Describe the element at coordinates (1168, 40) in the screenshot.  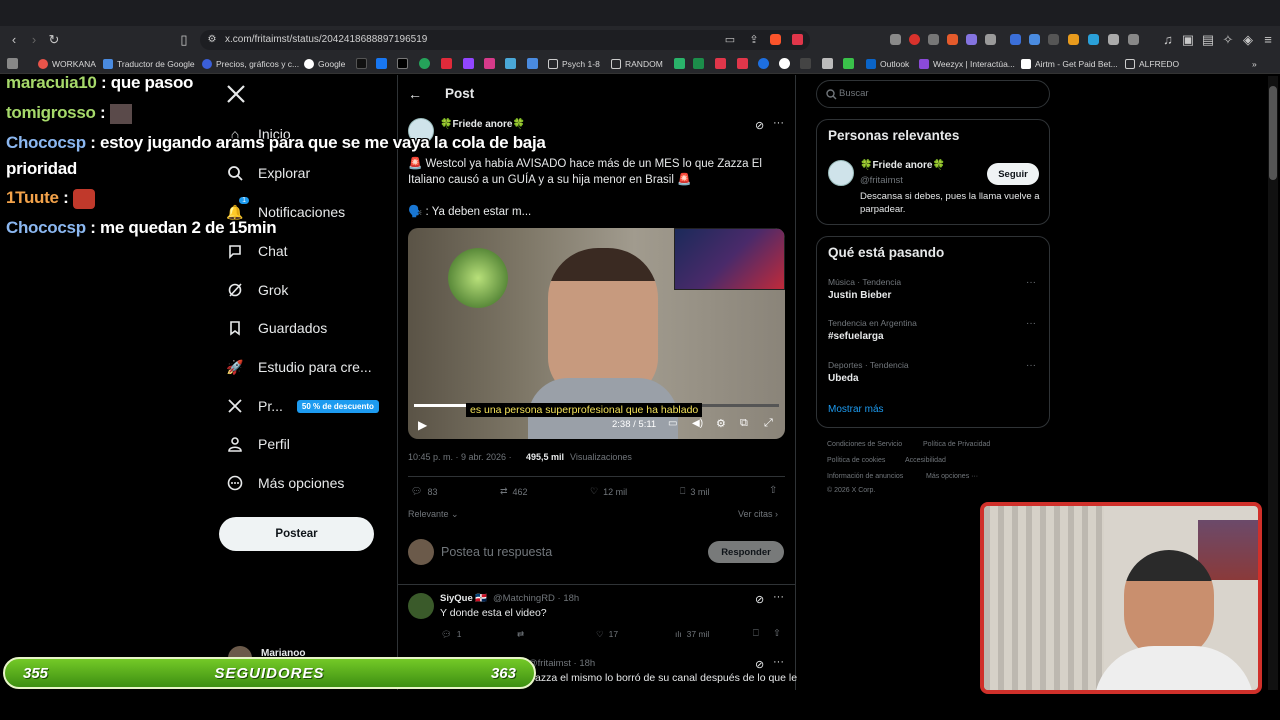
I see `media-icon: ♫` at that location.